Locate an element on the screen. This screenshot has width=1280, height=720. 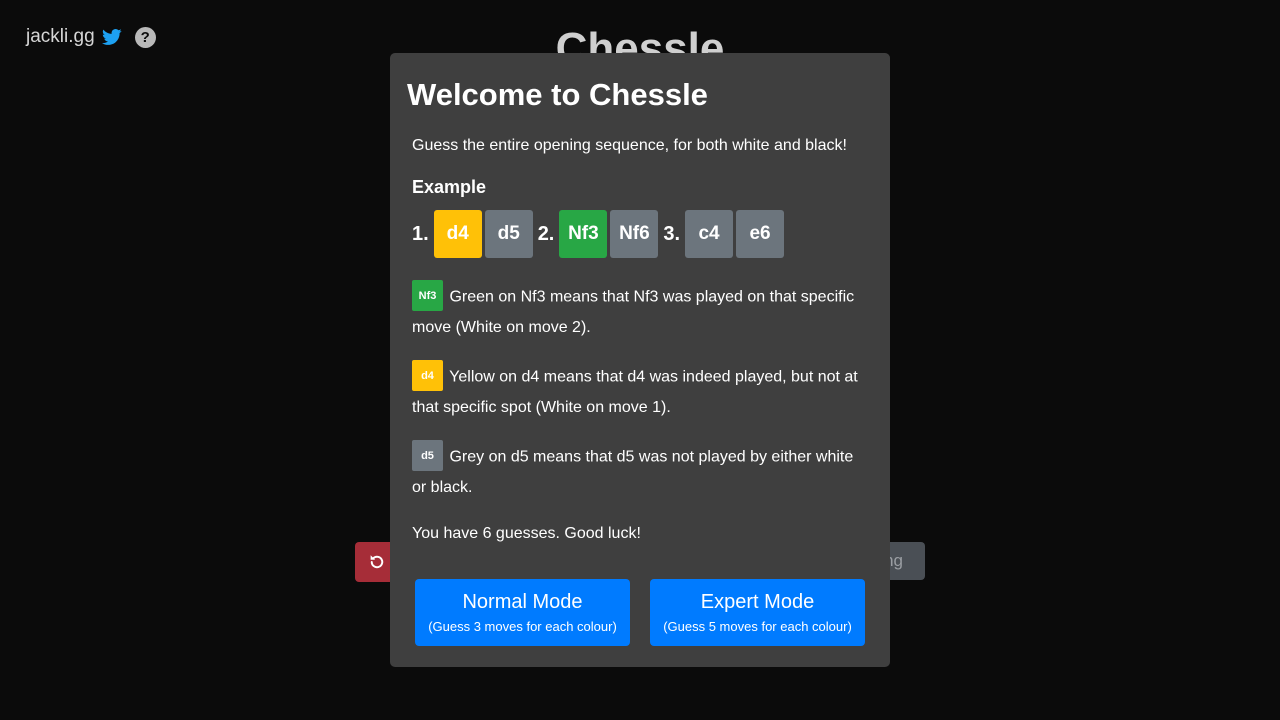
normal-mode-label: Normal Mode is located at coordinates (522, 602).